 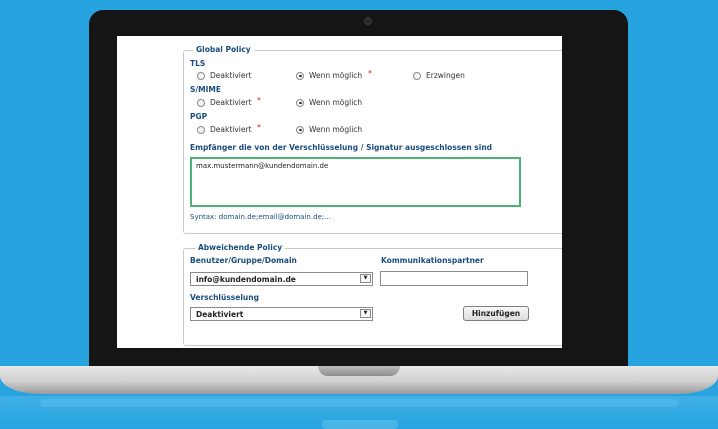 What do you see at coordinates (432, 260) in the screenshot?
I see `partner-label: Kommunikationspartner` at bounding box center [432, 260].